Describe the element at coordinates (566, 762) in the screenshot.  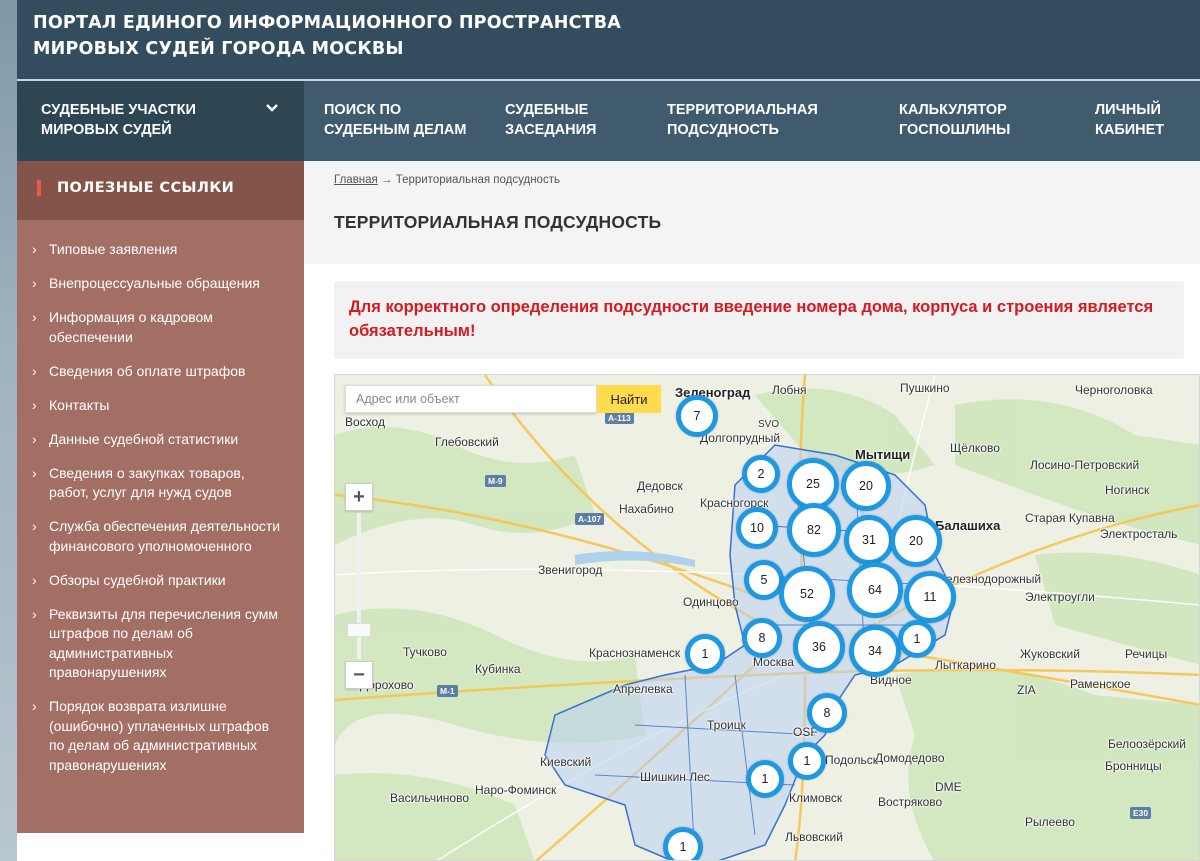
I see `map-label: Киевский` at that location.